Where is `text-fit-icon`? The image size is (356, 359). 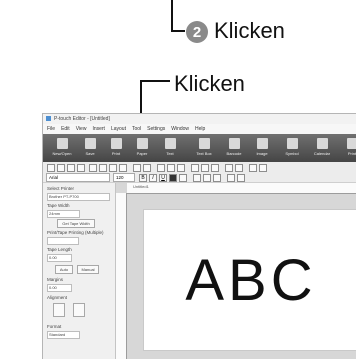 text-fit-icon is located at coordinates (241, 178).